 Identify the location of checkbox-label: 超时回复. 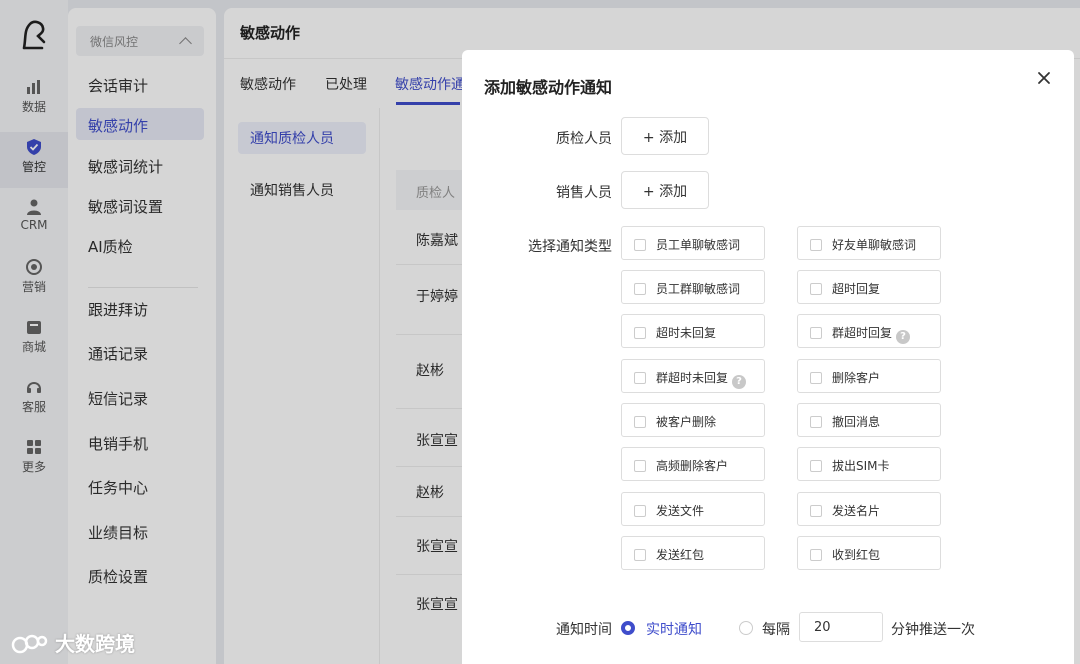
(856, 289).